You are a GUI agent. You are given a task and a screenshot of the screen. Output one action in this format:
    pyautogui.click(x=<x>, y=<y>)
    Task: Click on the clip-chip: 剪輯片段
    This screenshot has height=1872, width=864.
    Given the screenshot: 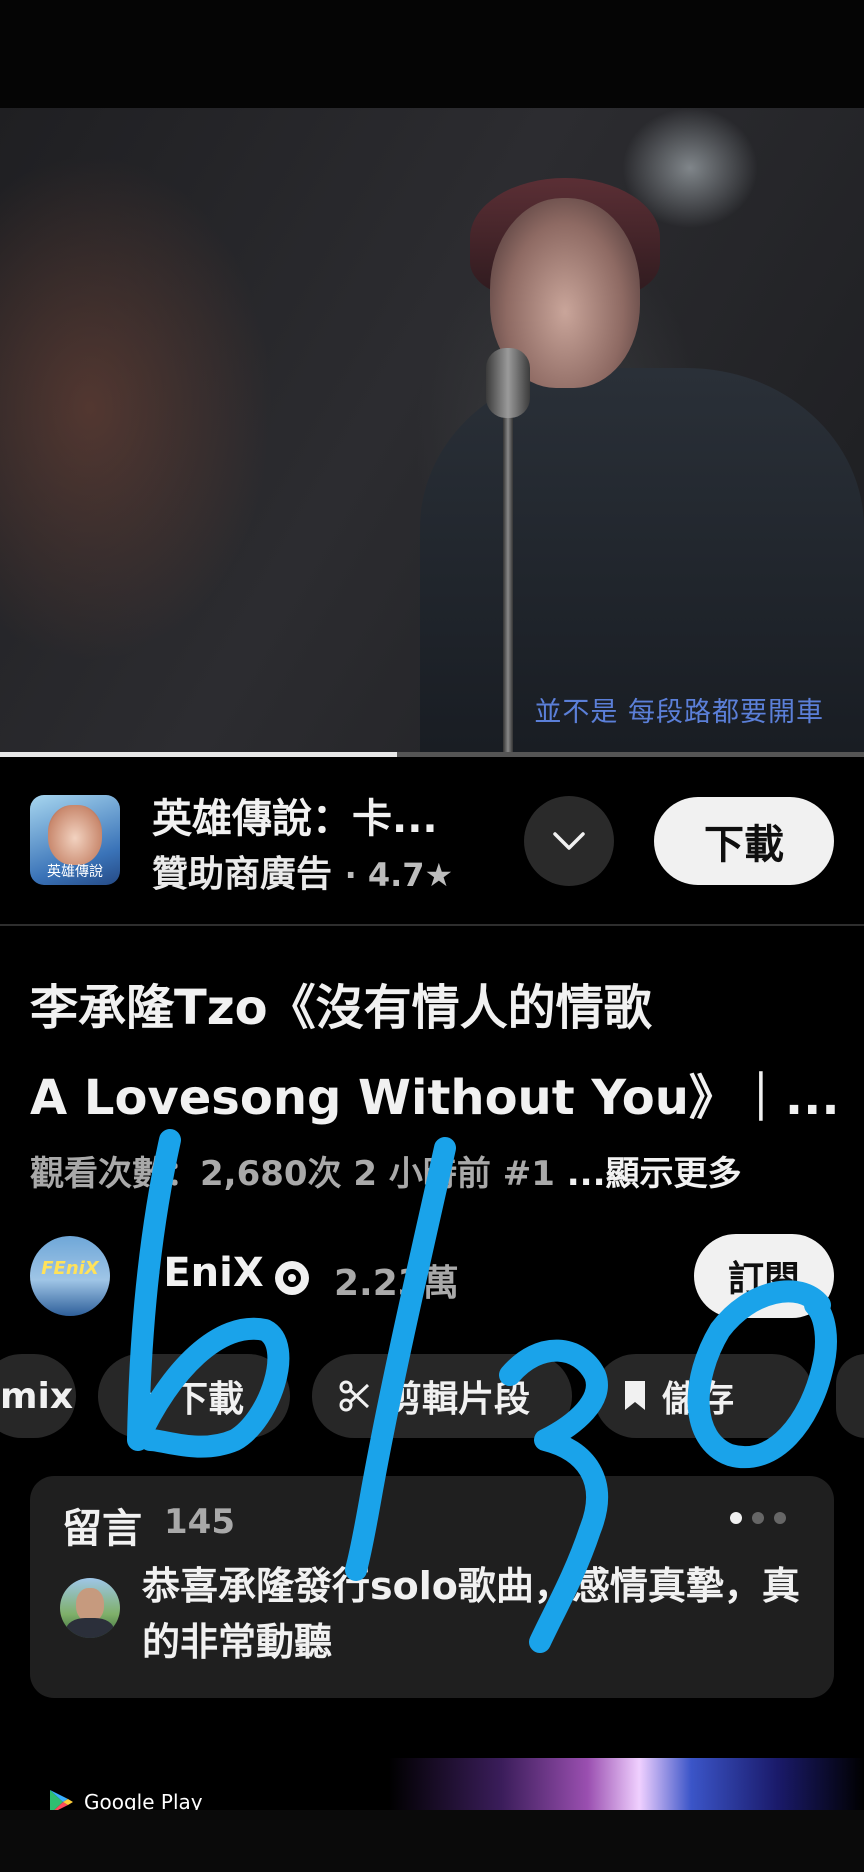 What is the action you would take?
    pyautogui.click(x=442, y=1396)
    